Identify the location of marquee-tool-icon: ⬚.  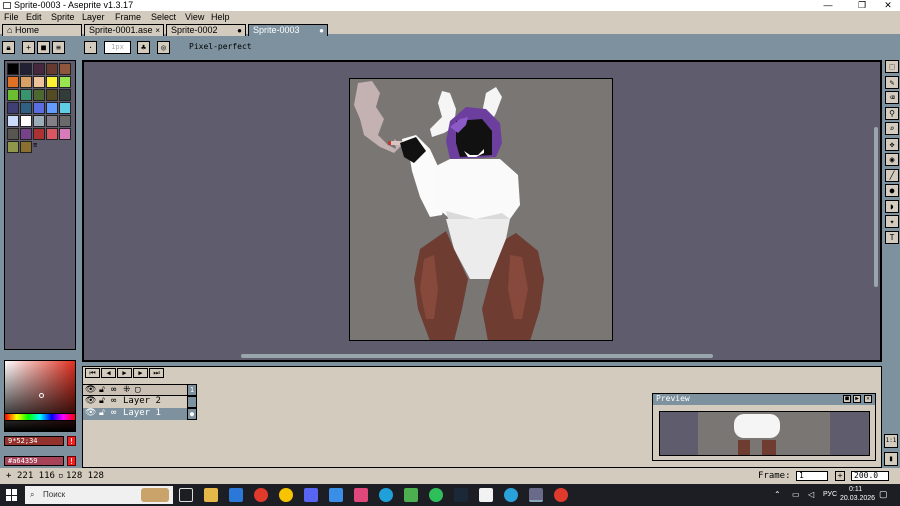
(892, 66).